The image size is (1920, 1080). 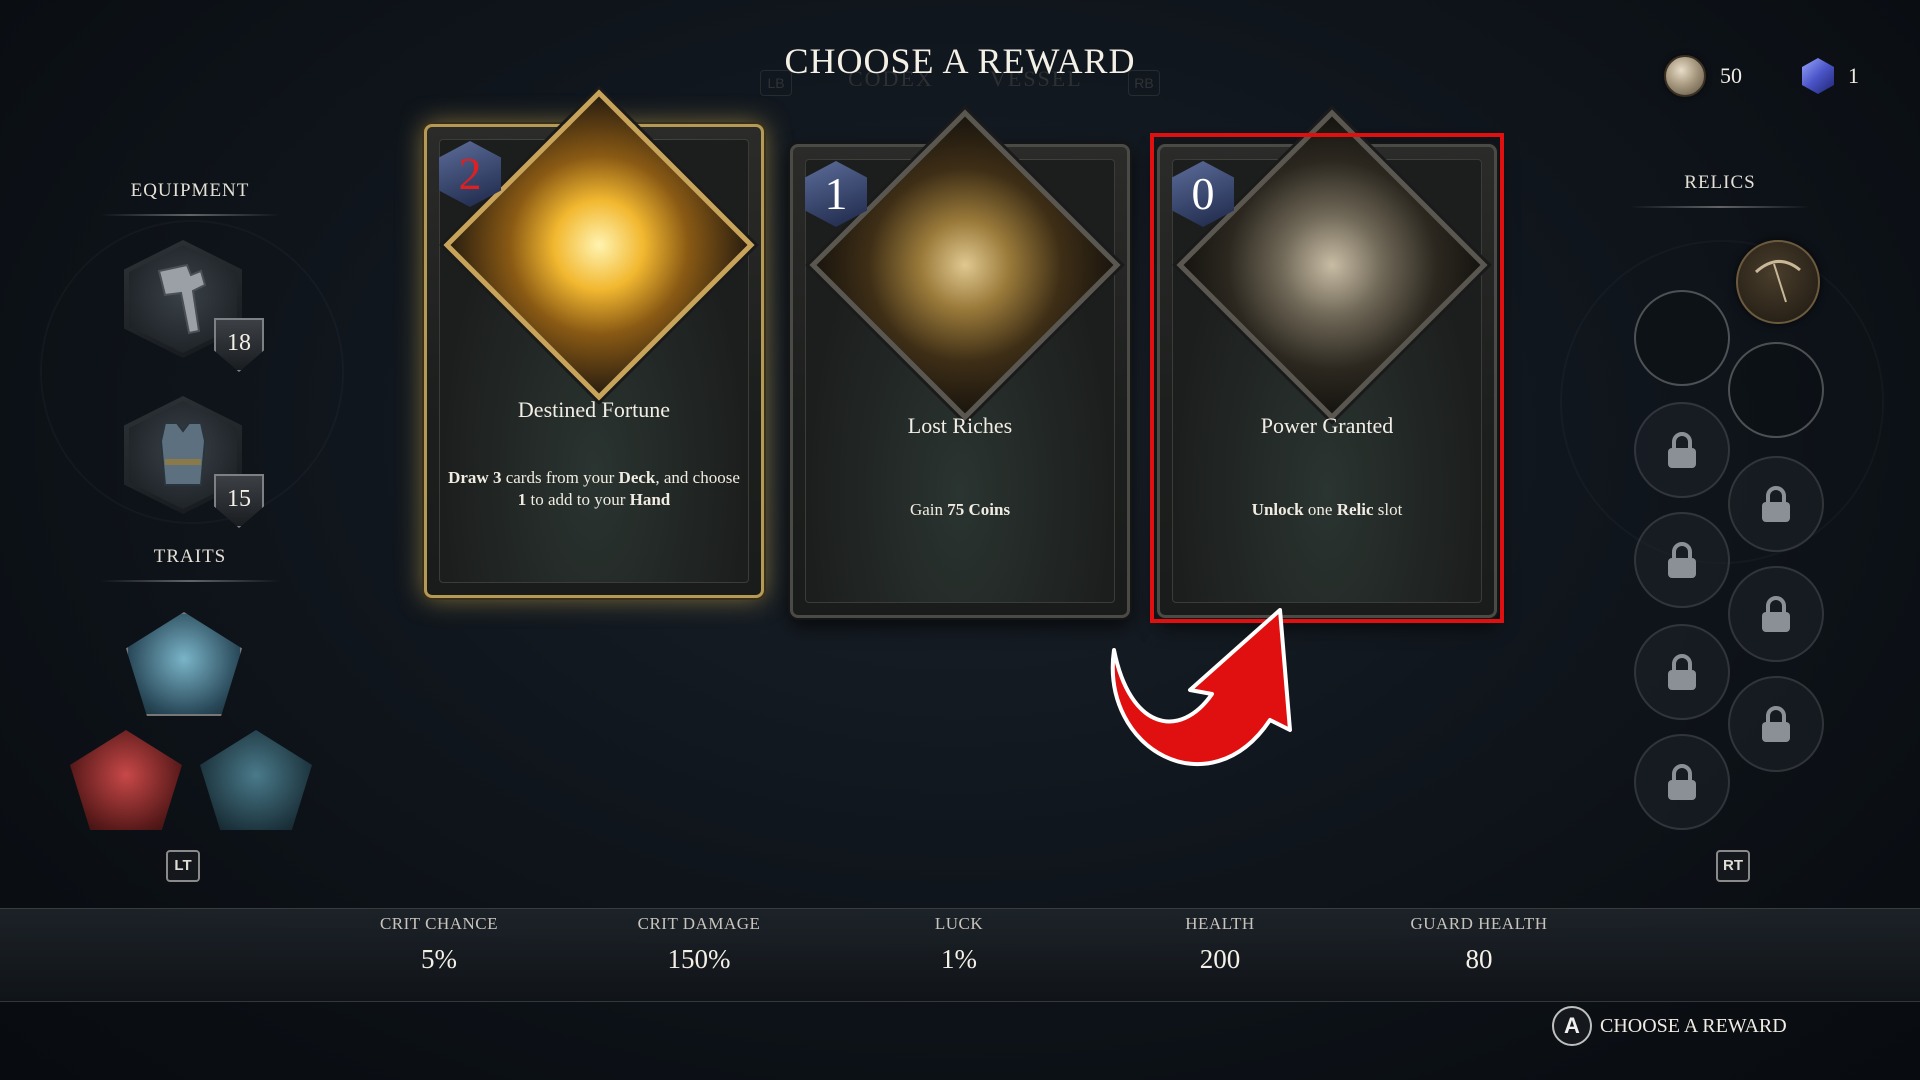 I want to click on stat-label: CRIT DAMAGE, so click(x=699, y=923).